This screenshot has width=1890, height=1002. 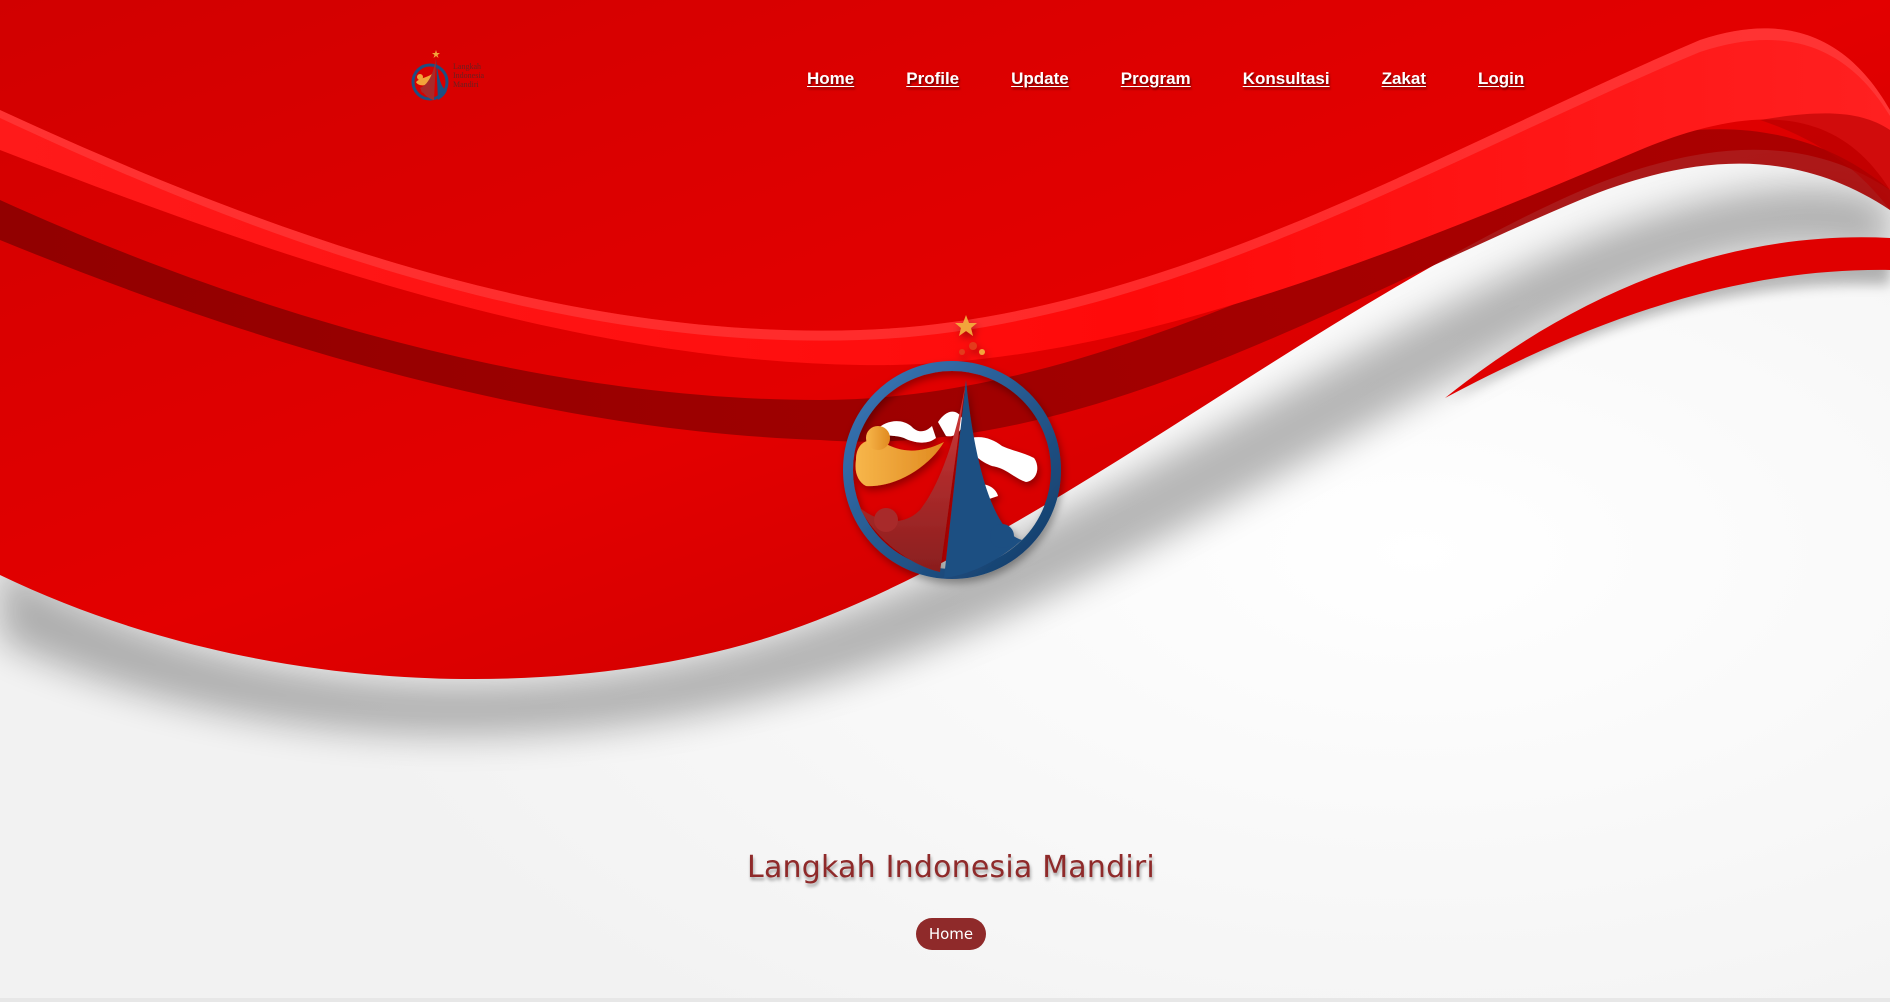 I want to click on nav-program: Program, so click(x=1156, y=79).